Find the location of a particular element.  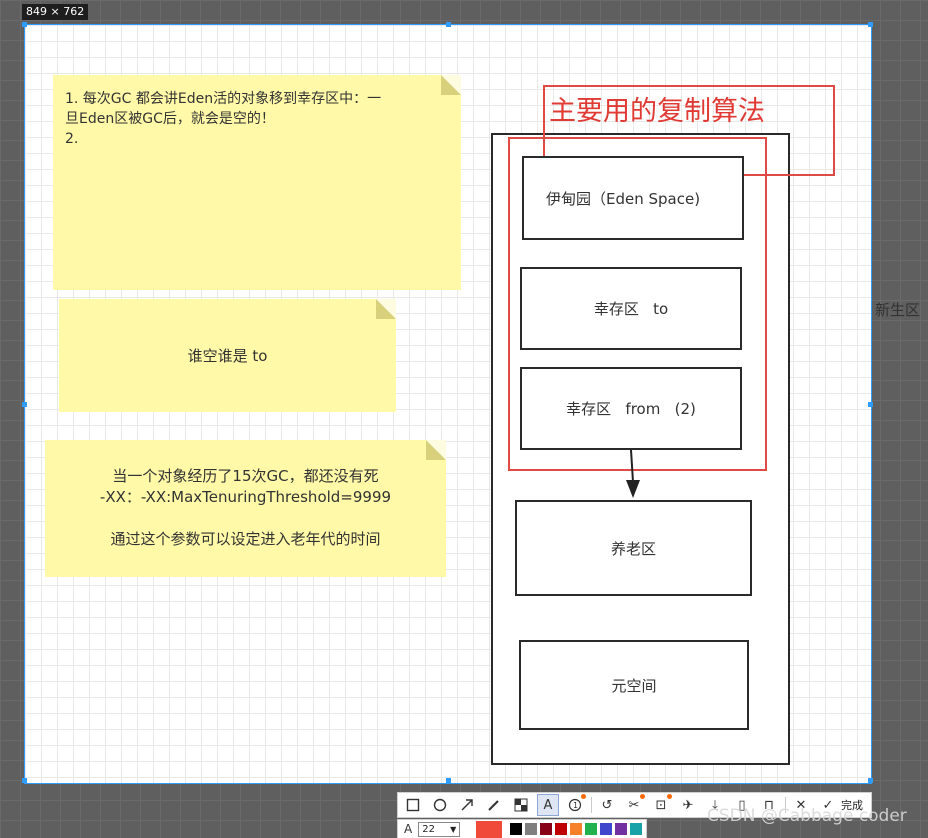

number-icon: 1 is located at coordinates (575, 805).